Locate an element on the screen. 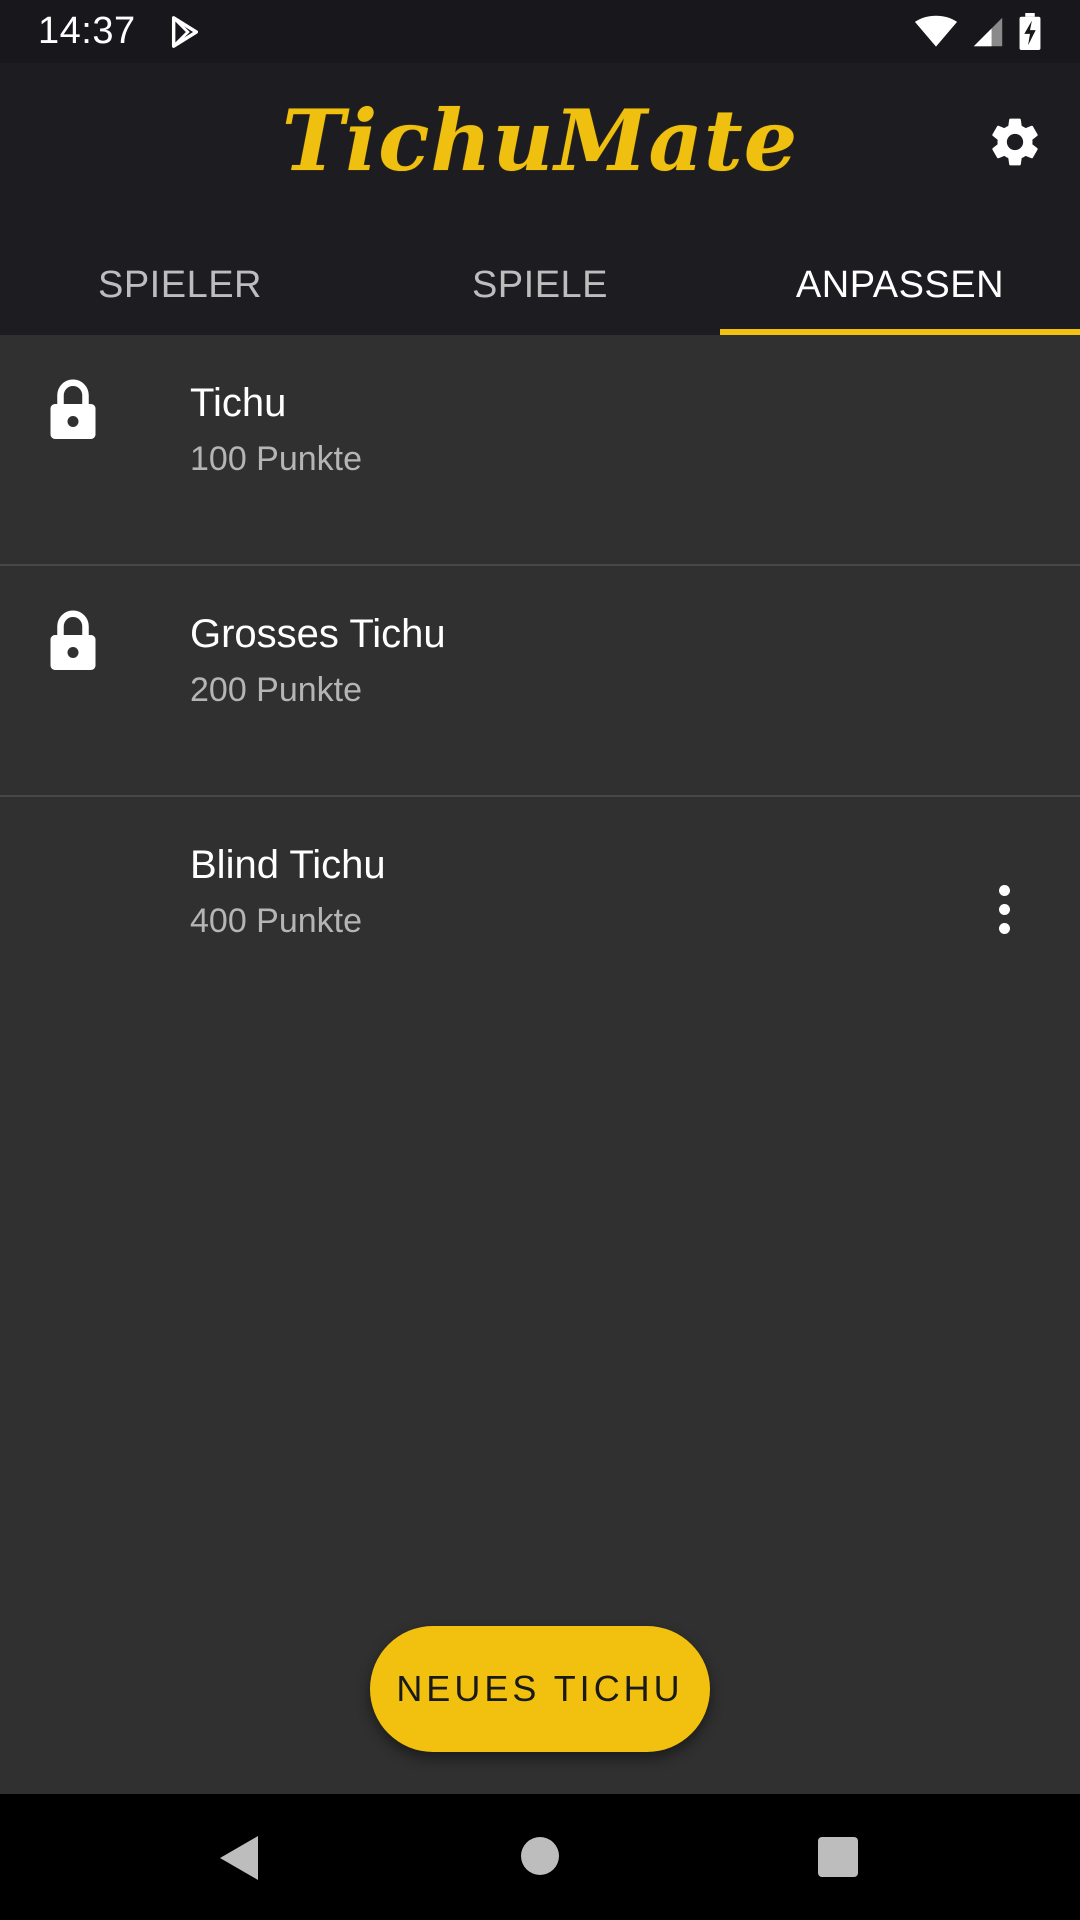  list-item-points: 400 Punkte is located at coordinates (276, 921).